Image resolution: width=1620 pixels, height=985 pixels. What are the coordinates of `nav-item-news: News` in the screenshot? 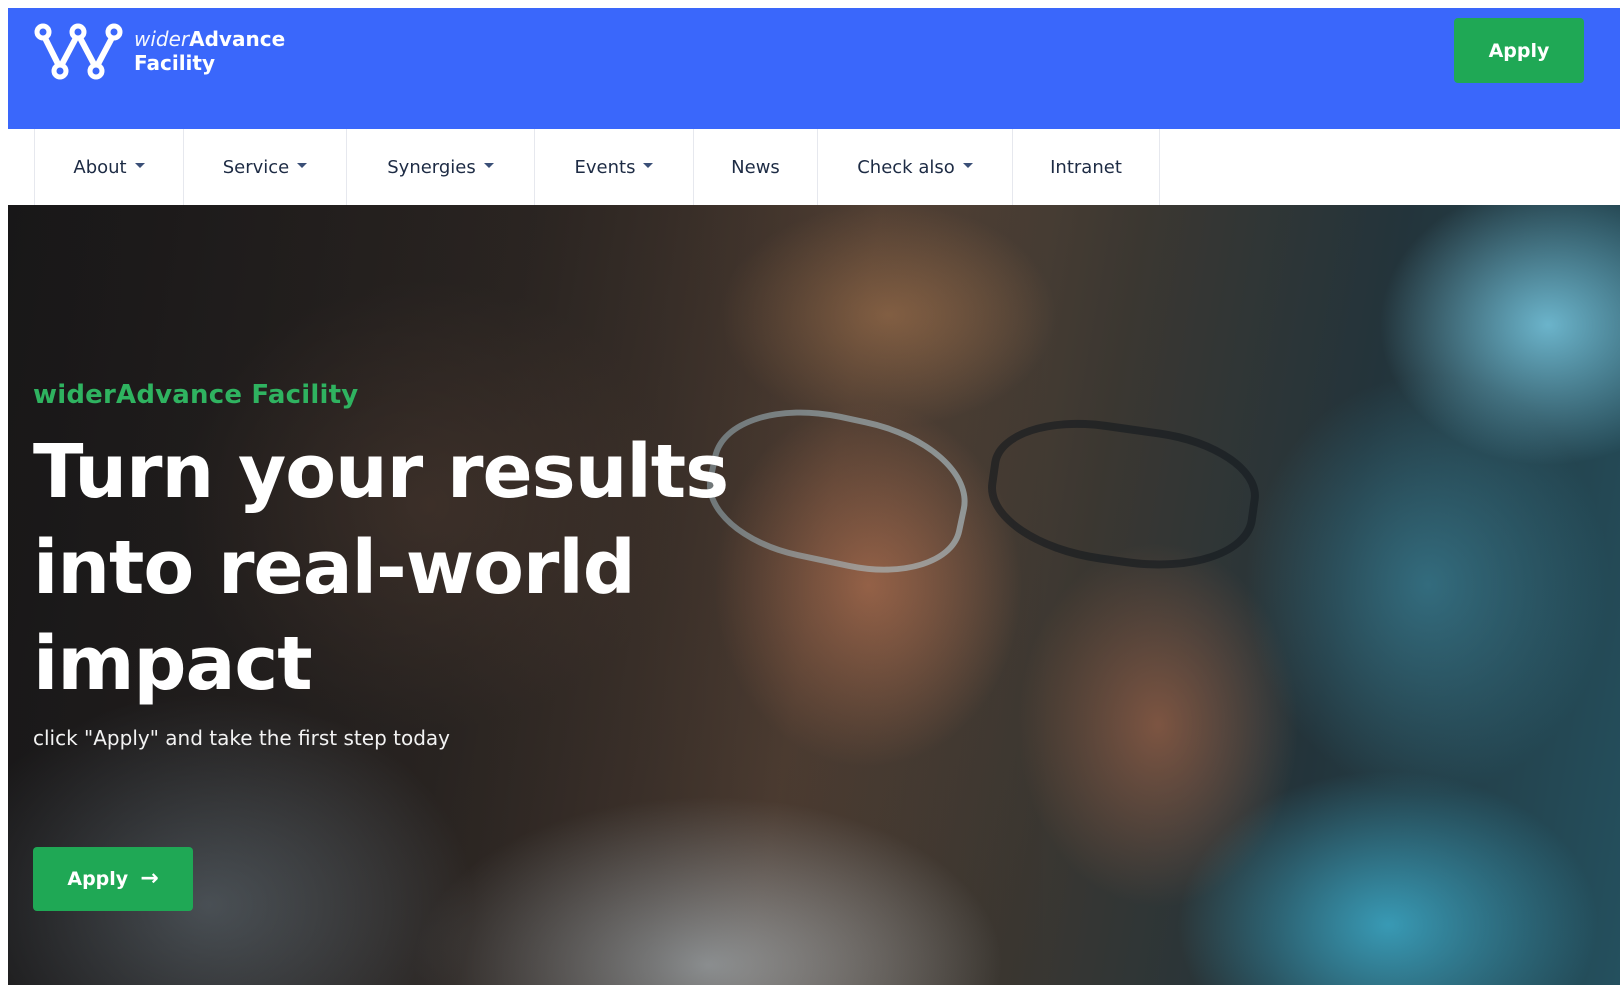 It's located at (756, 167).